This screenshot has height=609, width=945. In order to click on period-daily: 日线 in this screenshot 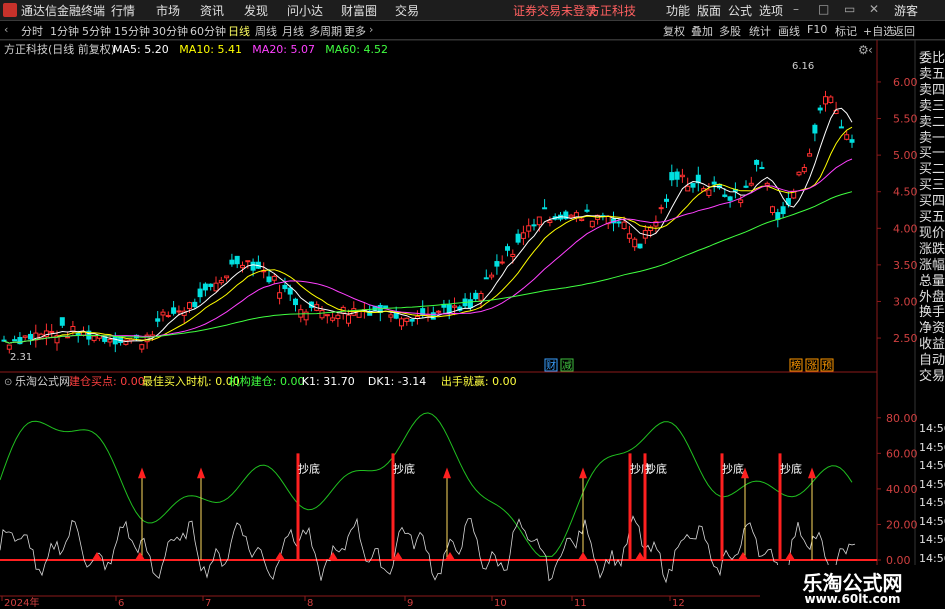, I will do `click(239, 31)`.